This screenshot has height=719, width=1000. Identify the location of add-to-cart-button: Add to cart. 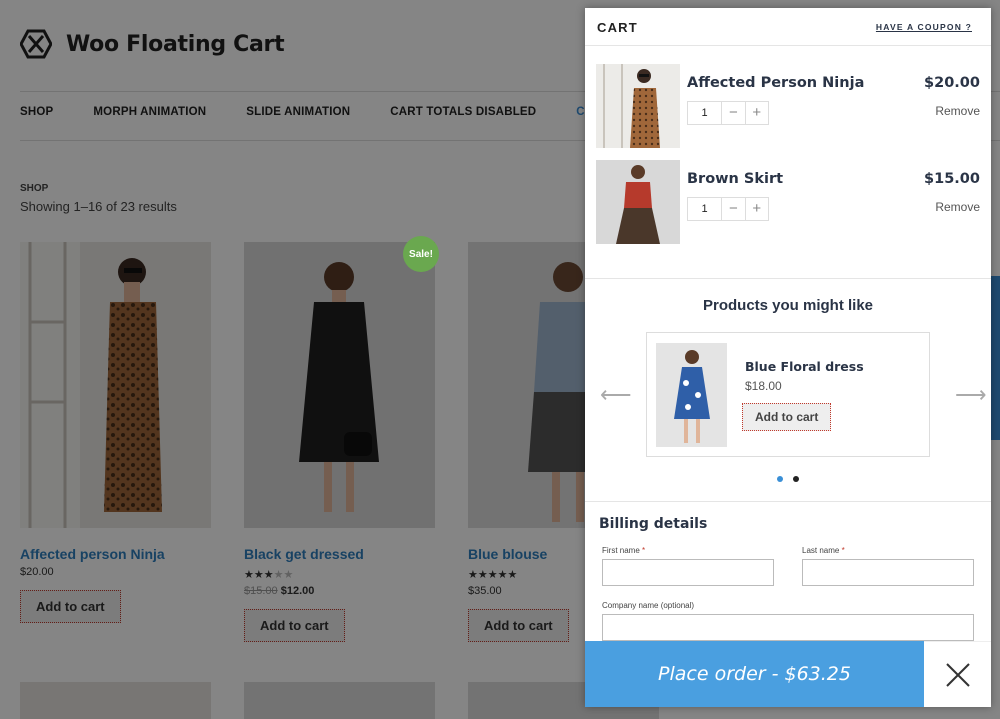
(787, 417).